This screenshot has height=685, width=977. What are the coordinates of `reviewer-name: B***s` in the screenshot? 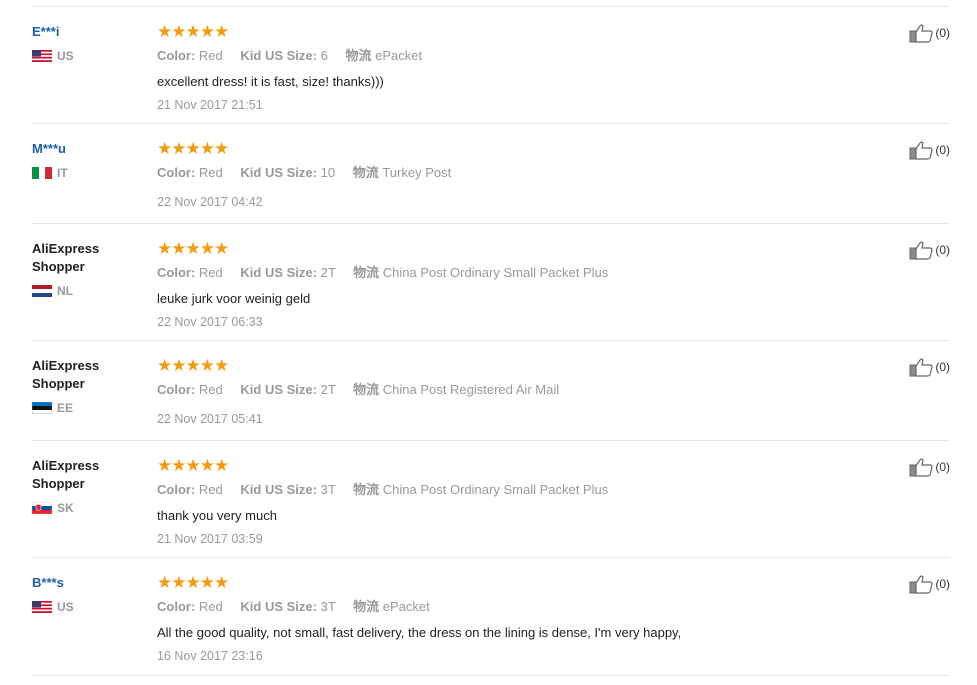 It's located at (48, 582).